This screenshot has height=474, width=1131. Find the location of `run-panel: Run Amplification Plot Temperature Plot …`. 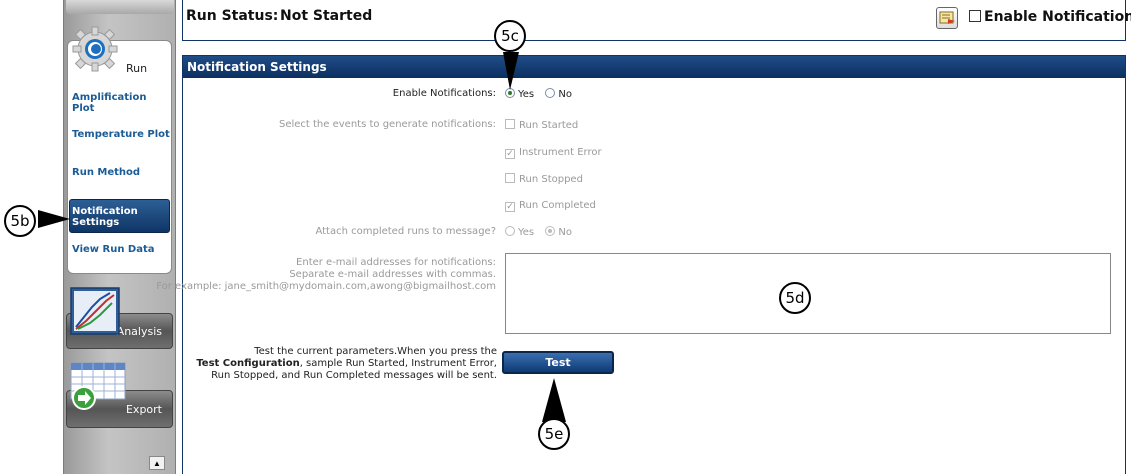

run-panel: Run Amplification Plot Temperature Plot … is located at coordinates (119, 150).